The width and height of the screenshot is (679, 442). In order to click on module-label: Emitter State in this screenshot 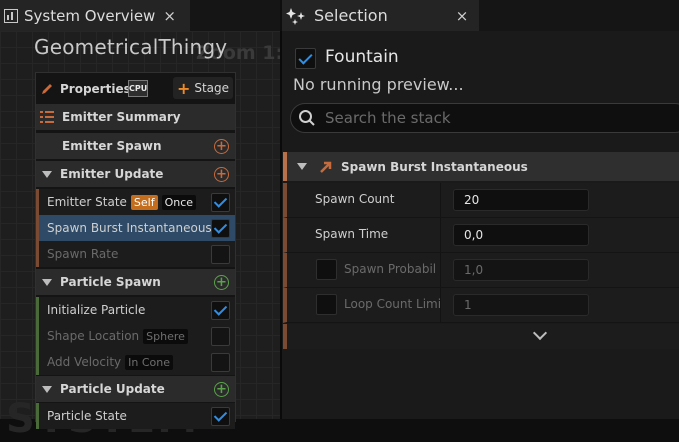, I will do `click(87, 202)`.